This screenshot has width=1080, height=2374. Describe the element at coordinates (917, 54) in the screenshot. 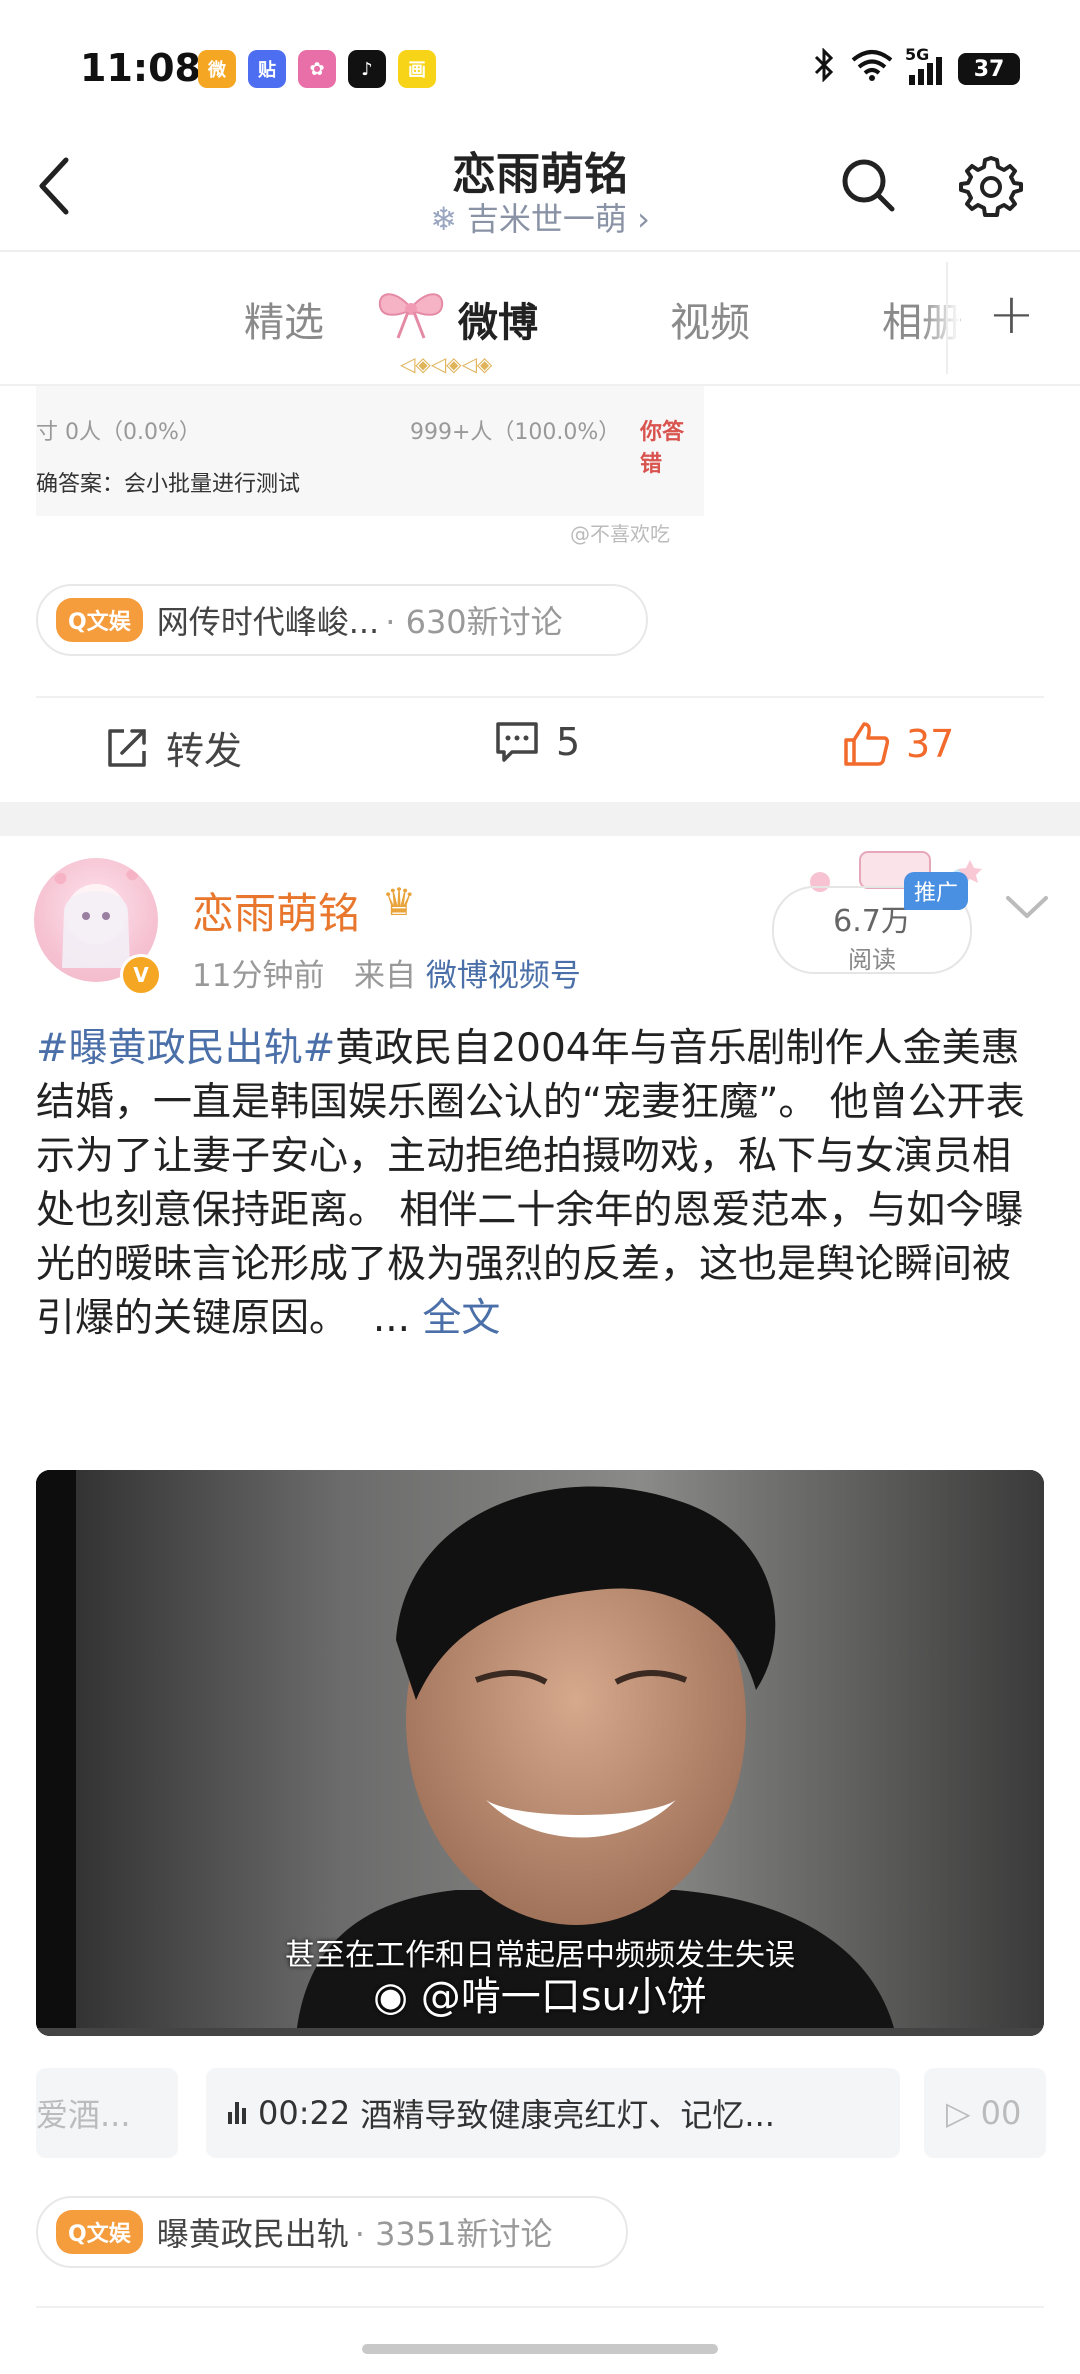

I see `network-type: 5G` at that location.